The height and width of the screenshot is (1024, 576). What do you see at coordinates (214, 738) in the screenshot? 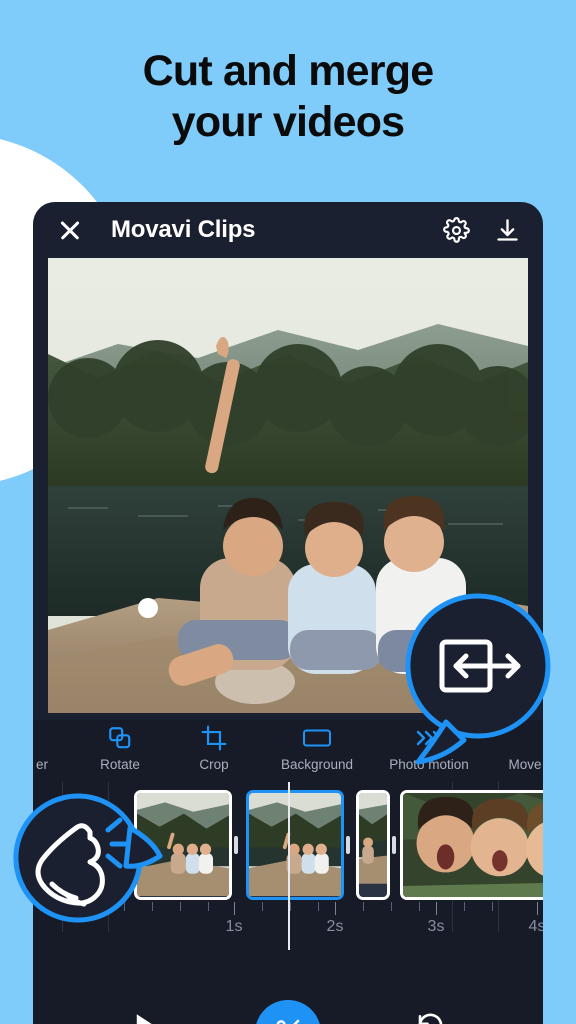
I see `crop-icon` at bounding box center [214, 738].